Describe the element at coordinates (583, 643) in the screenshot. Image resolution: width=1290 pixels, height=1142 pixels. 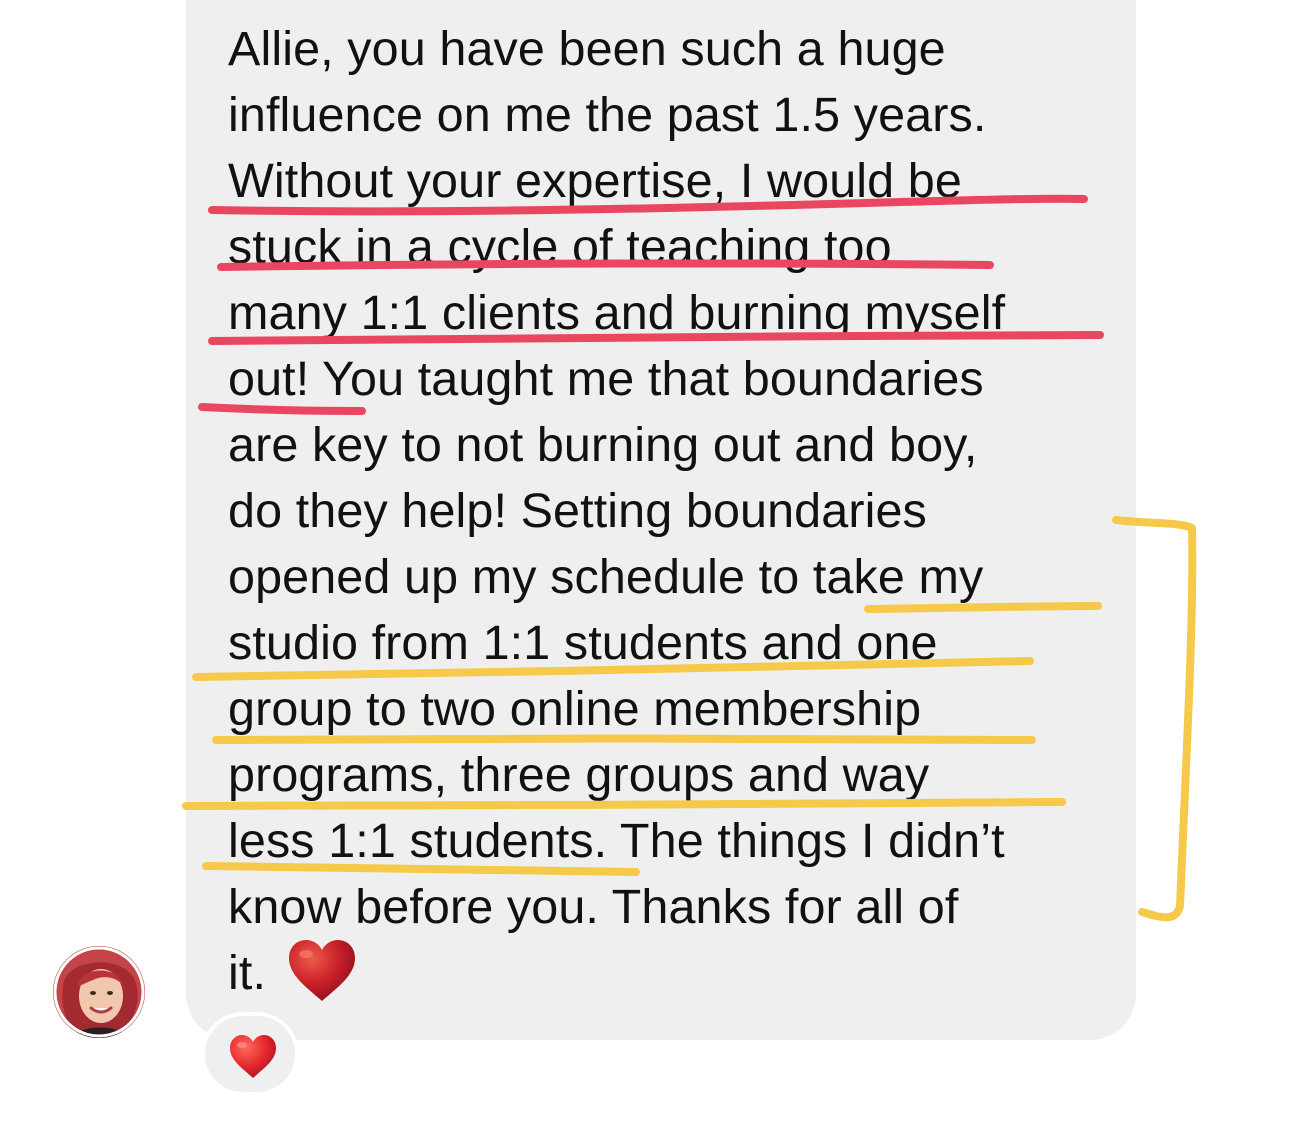
I see `message-line: studio from 1:1 students and one` at that location.